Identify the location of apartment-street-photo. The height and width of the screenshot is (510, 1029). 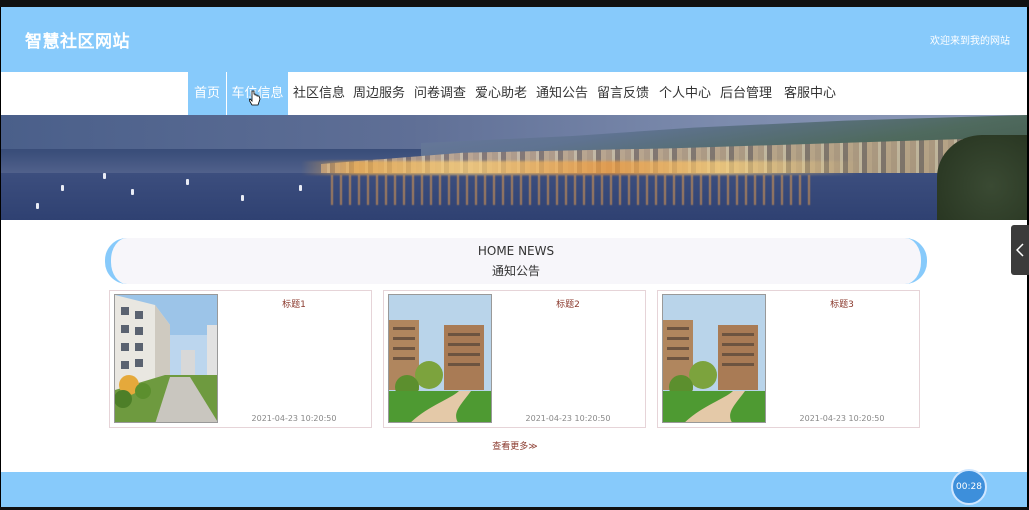
(166, 358).